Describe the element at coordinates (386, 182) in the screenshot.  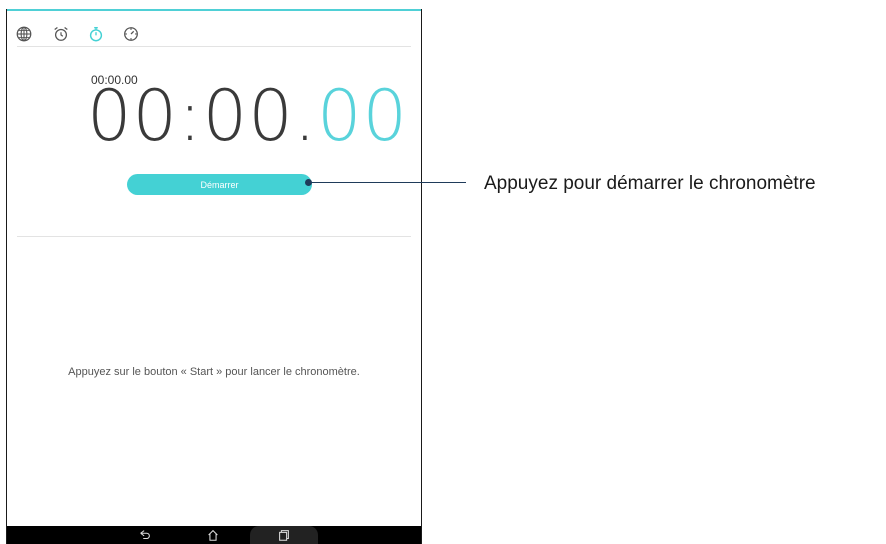
I see `callout-line` at that location.